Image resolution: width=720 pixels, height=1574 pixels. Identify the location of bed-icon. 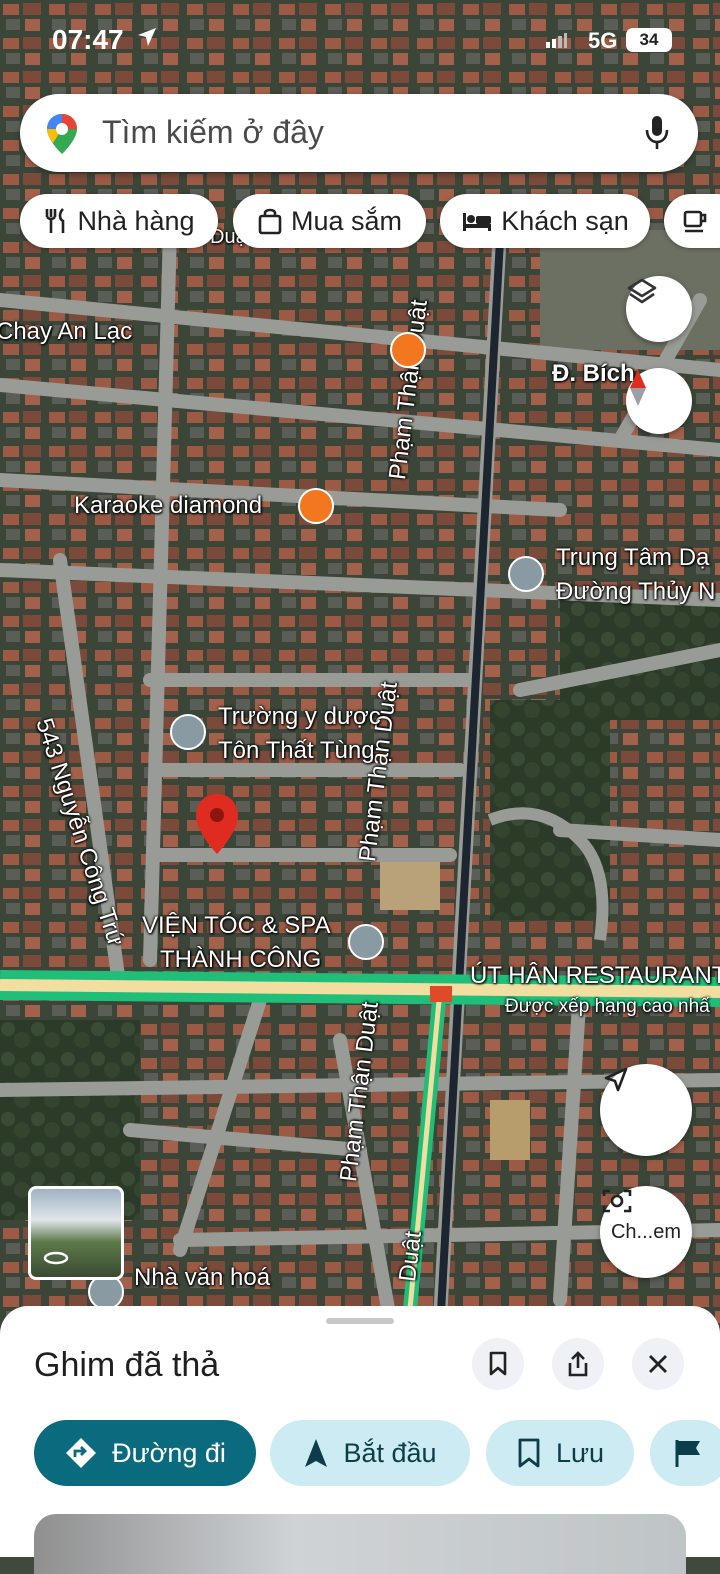
(477, 222).